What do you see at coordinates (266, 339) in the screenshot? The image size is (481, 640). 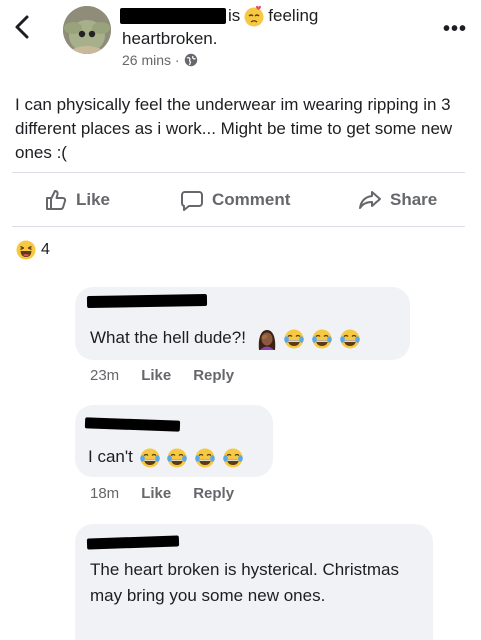 I see `woman-facepalm-emoji-icon` at bounding box center [266, 339].